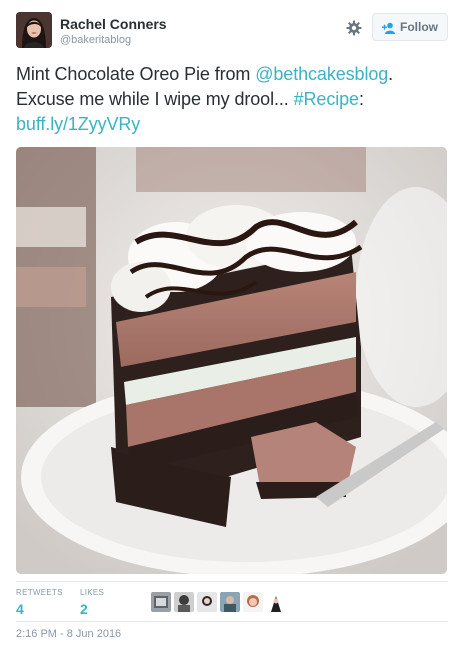 The image size is (465, 649). Describe the element at coordinates (39, 592) in the screenshot. I see `retweets-label: RETWEETS` at that location.